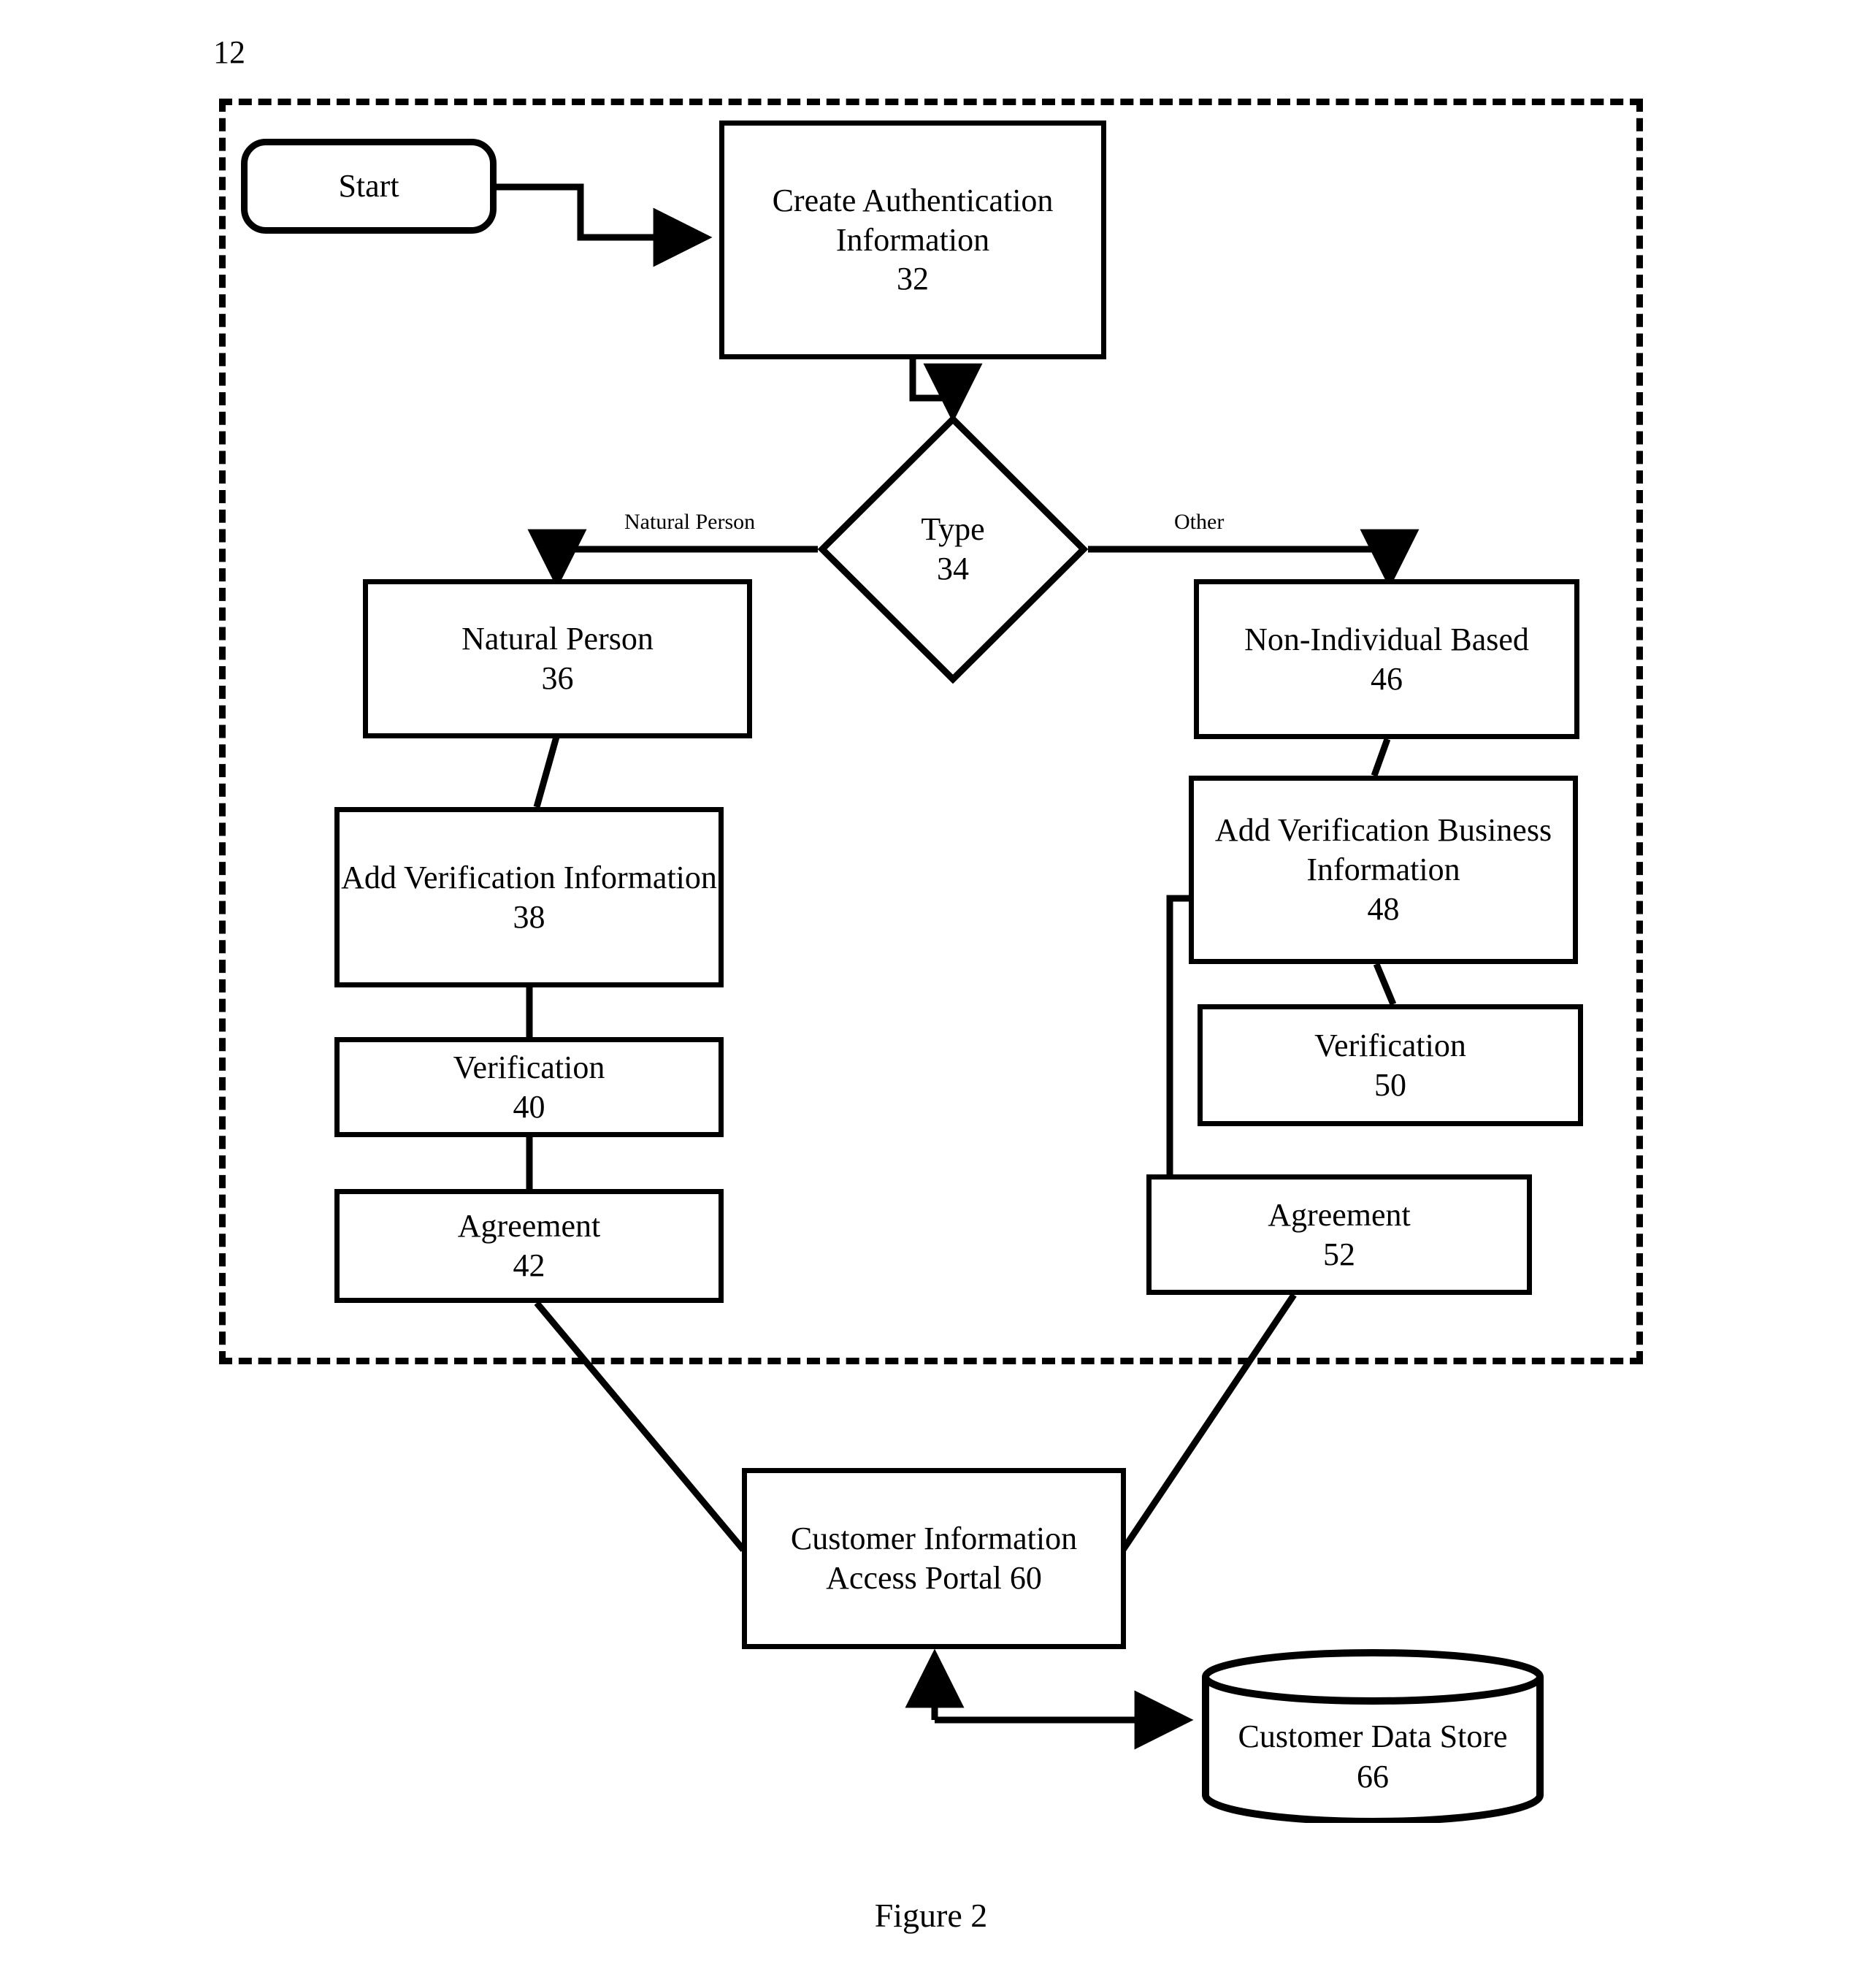  Describe the element at coordinates (1209, 1422) in the screenshot. I see `edge-agreement-right-to-portal` at that location.